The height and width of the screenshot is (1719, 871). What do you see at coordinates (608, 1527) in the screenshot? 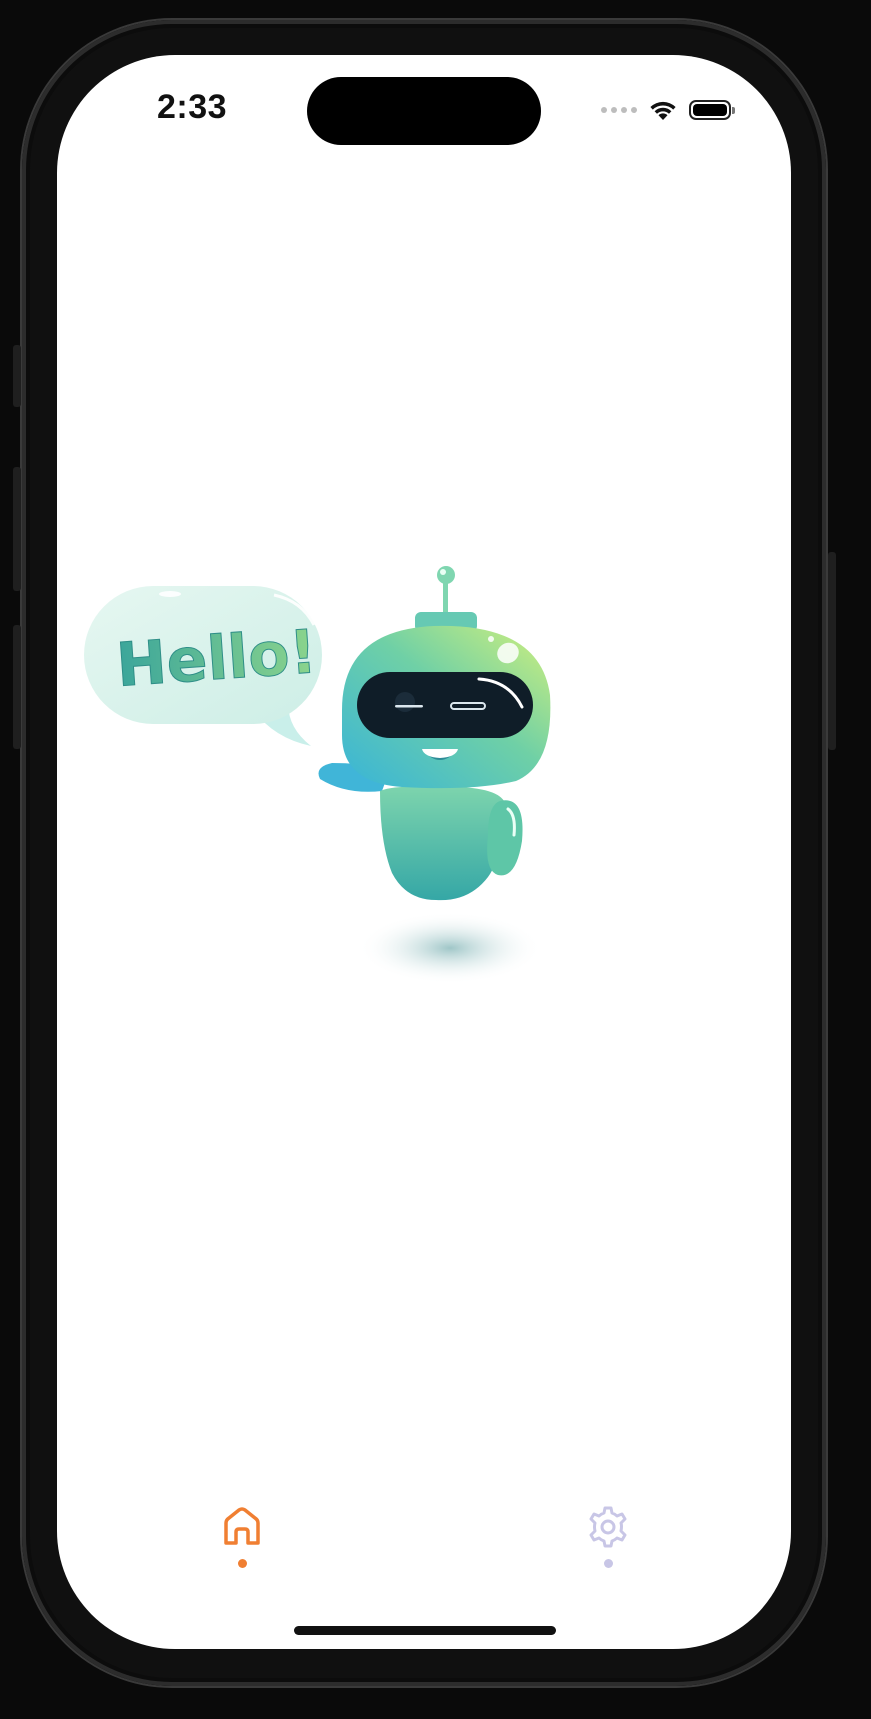
I see `gear-icon` at bounding box center [608, 1527].